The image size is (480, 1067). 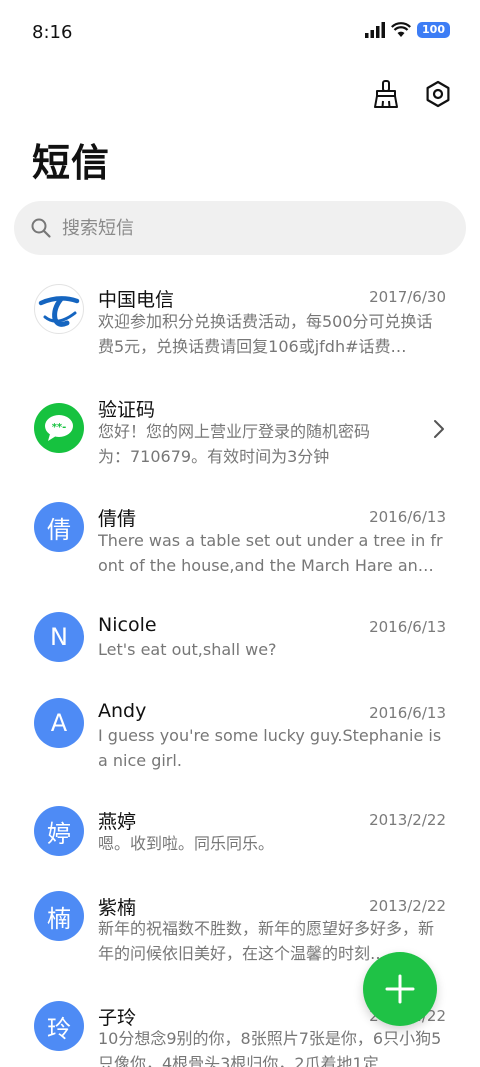 I want to click on contact-avatar: A, so click(x=59, y=723).